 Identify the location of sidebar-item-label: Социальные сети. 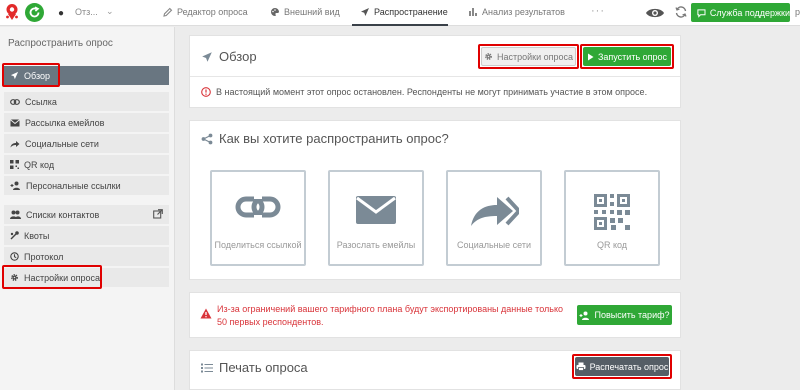
(62, 143).